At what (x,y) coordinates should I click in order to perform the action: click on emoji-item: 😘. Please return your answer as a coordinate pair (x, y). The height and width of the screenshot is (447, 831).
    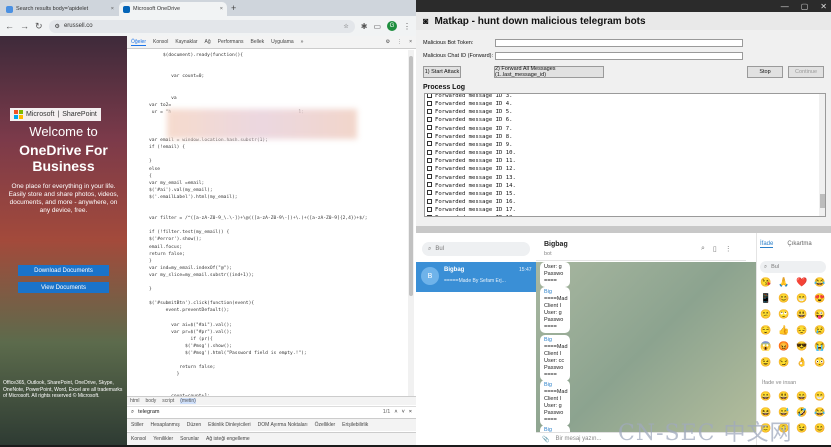
    Looking at the image, I should click on (768, 282).